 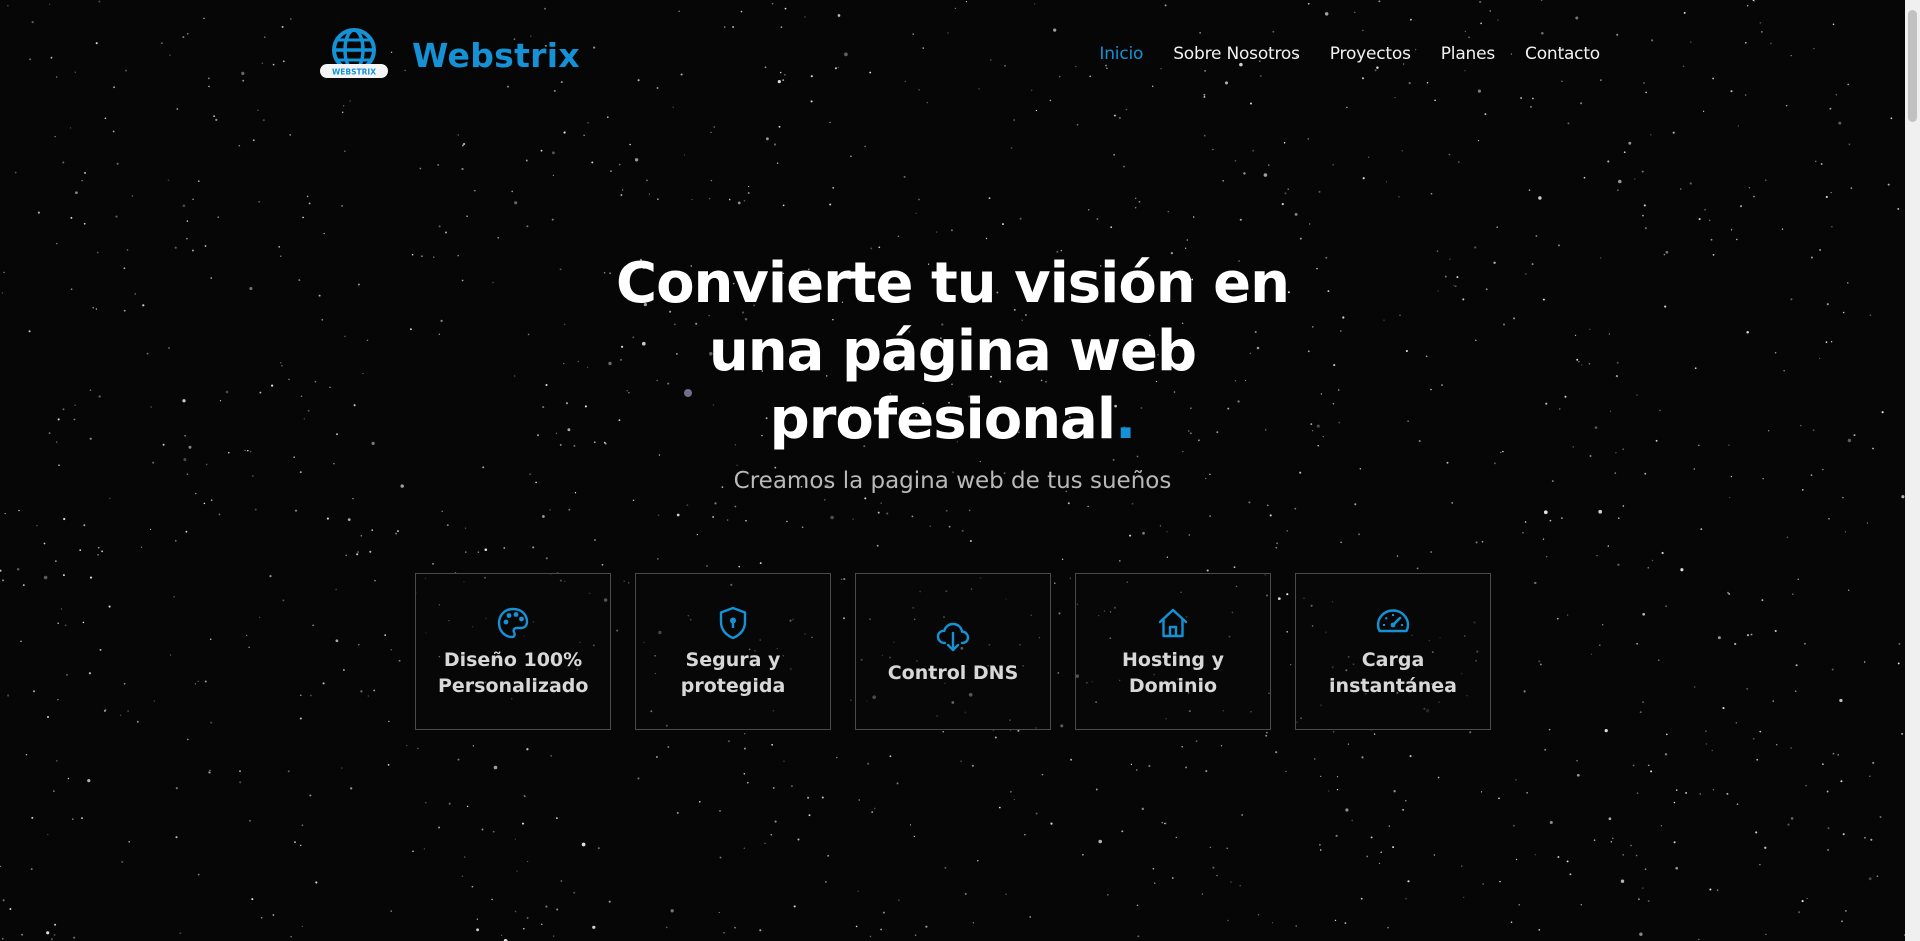 I want to click on feature-card-speed: Carga instantánea, so click(x=1393, y=651).